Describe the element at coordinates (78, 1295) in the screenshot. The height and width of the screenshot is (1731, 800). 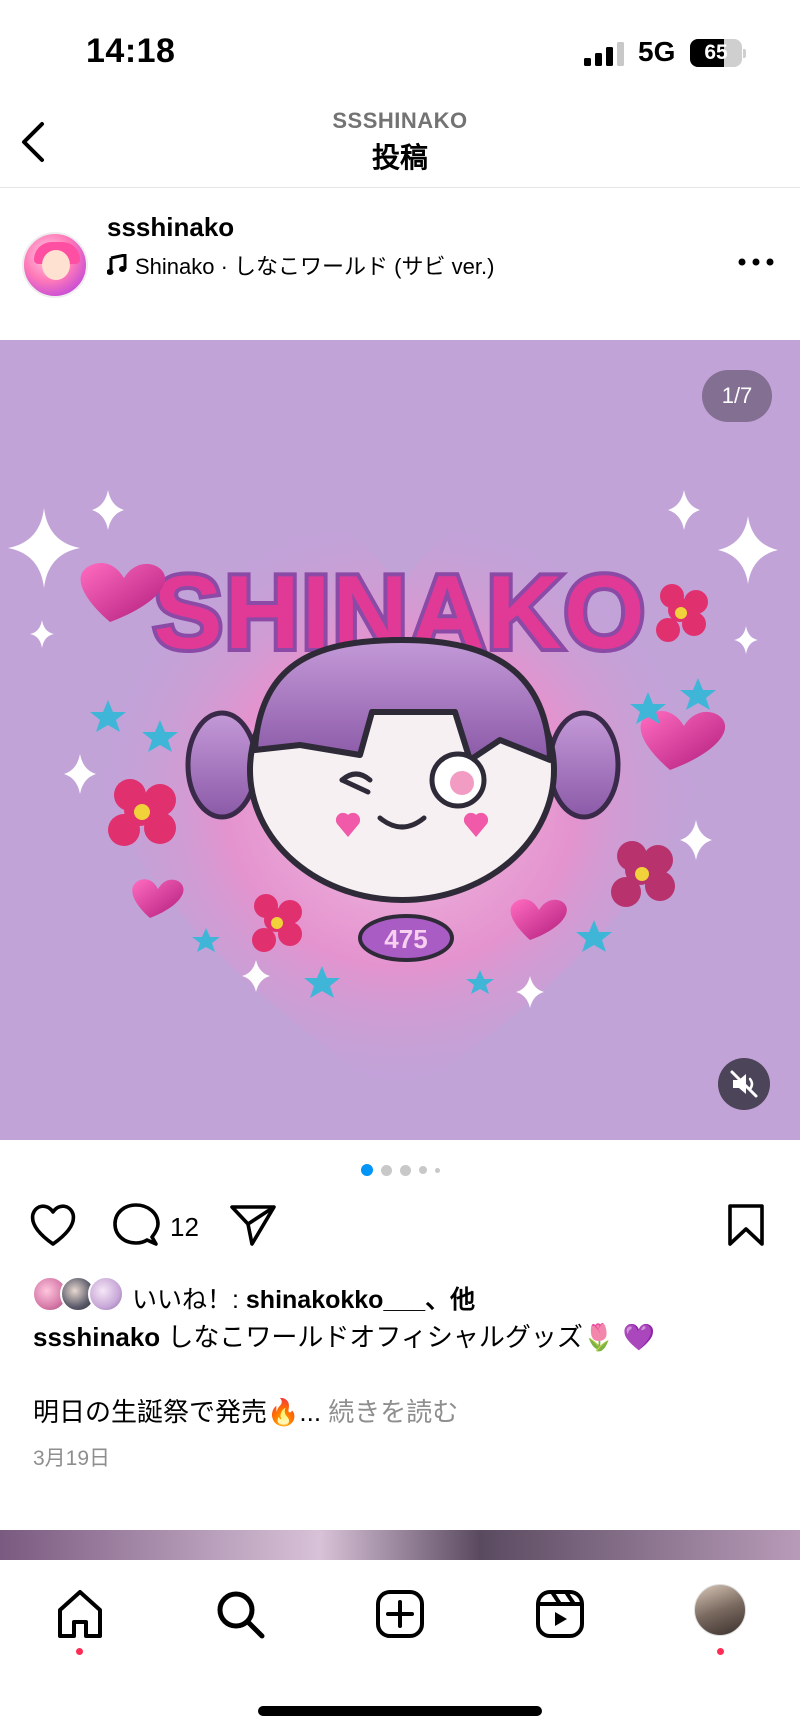
I see `liked-by-avatars` at that location.